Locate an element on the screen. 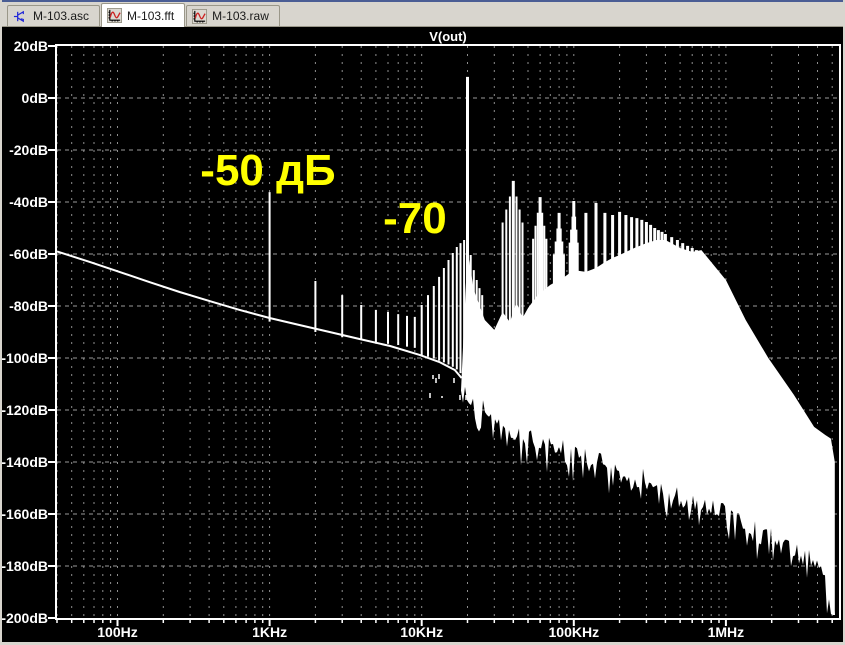 This screenshot has width=845, height=645. tab-M-103.raw: M-103.raw is located at coordinates (233, 15).